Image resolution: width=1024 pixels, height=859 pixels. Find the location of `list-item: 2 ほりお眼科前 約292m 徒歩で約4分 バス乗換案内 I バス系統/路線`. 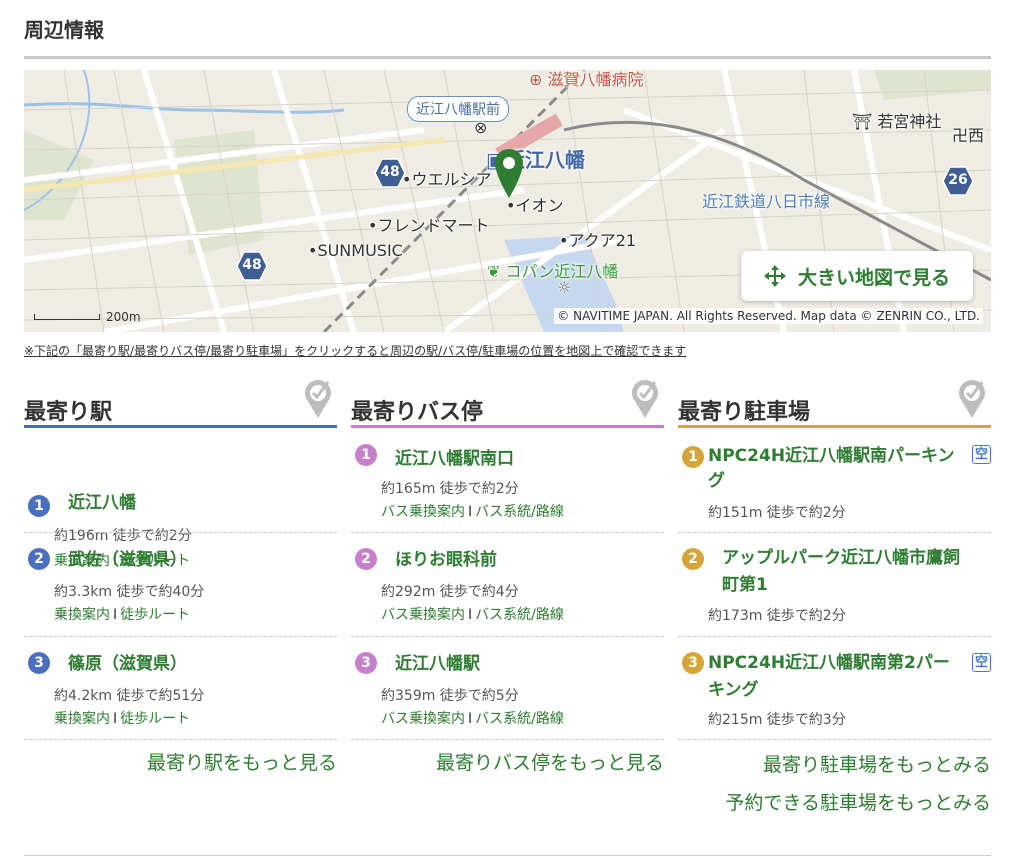

list-item: 2 ほりお眼科前 約292m 徒歩で約4分 バス乗換案内 I バス系統/路線 is located at coordinates (507, 589).